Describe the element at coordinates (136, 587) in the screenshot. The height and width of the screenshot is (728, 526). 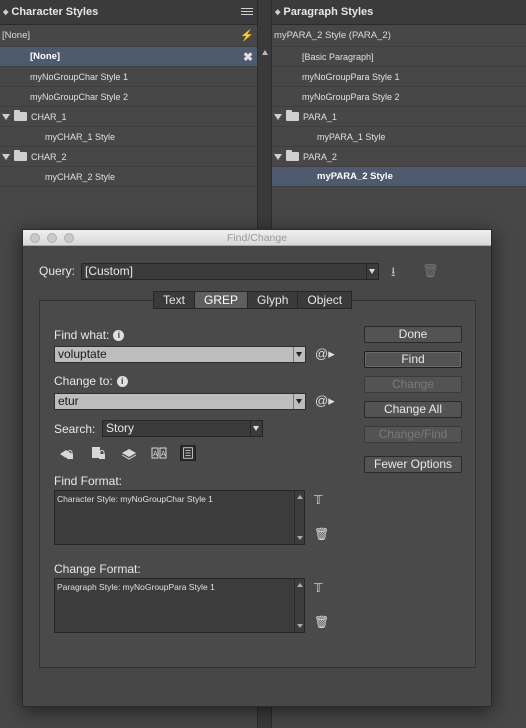
I see `change-format-value: Paragraph Style: myNoGroupPara Style 1` at that location.